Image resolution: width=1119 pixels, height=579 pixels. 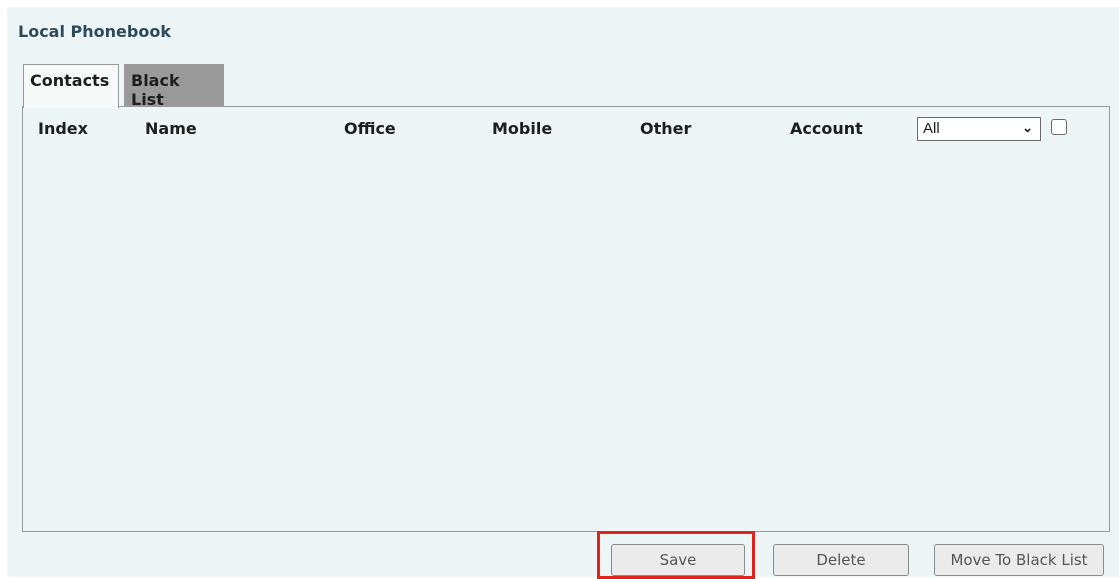 What do you see at coordinates (71, 86) in the screenshot?
I see `tab-contacts: Contacts` at bounding box center [71, 86].